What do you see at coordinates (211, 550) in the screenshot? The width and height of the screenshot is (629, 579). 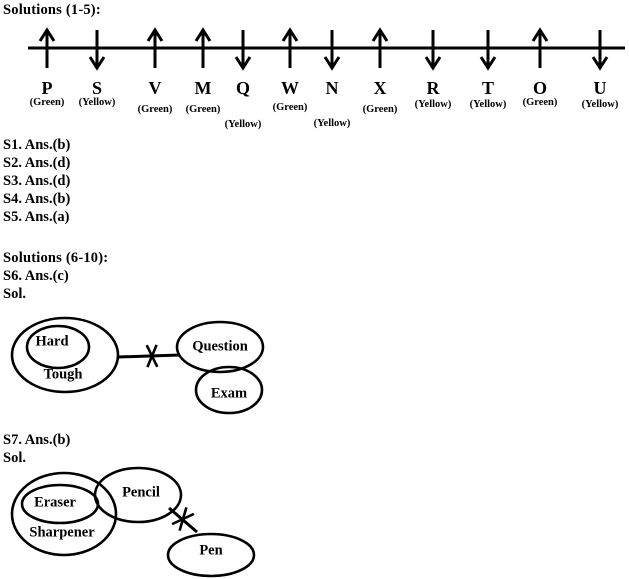 I see `venn-label-pen: Pen` at bounding box center [211, 550].